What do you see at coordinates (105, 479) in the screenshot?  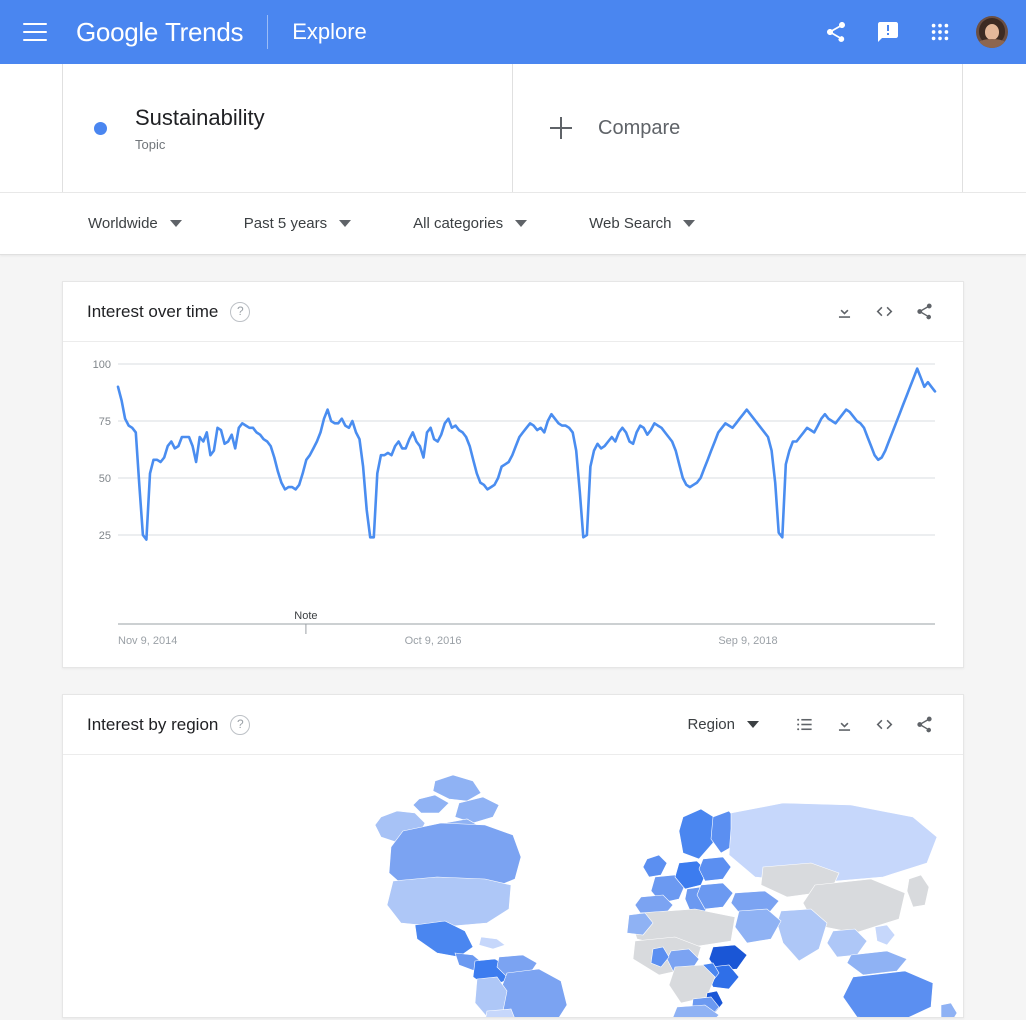 I see `svg-text: 50` at bounding box center [105, 479].